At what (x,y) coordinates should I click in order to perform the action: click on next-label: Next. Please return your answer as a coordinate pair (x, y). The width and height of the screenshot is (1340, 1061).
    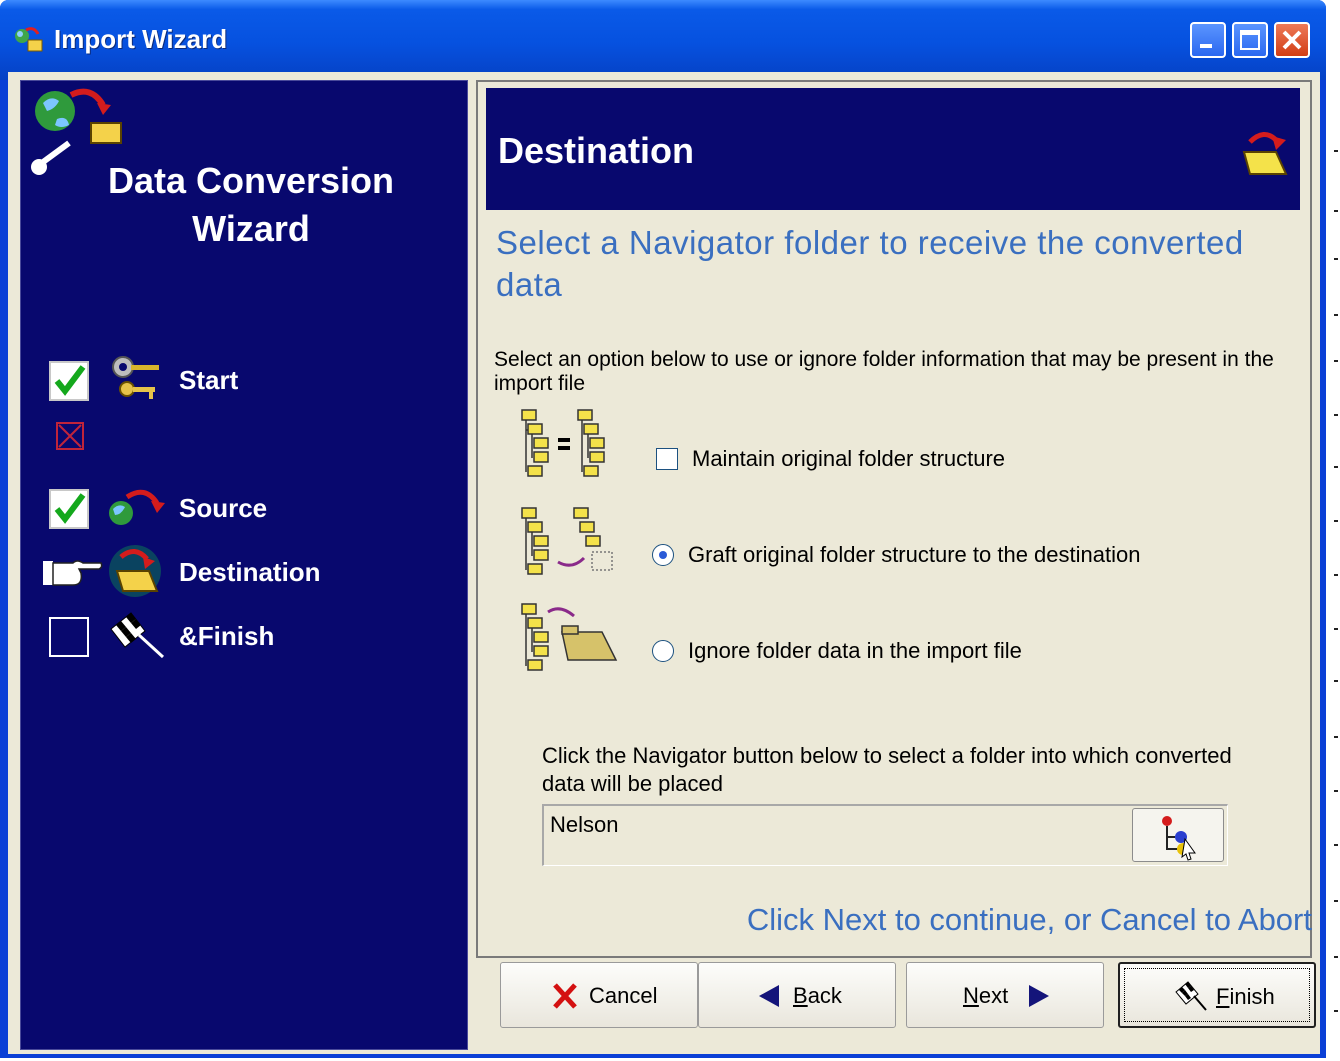
    Looking at the image, I should click on (985, 996).